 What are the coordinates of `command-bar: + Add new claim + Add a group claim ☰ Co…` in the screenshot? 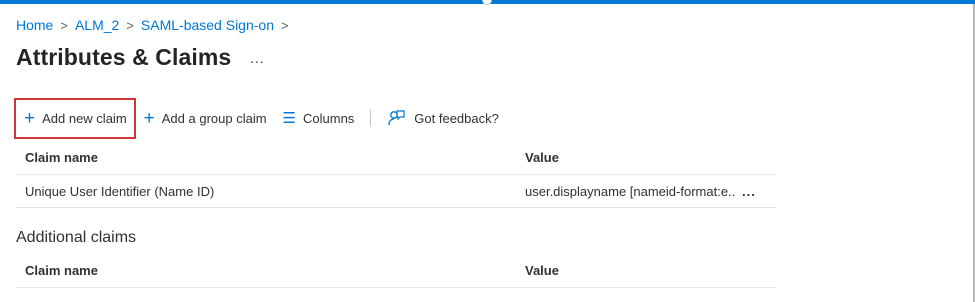 It's located at (256, 118).